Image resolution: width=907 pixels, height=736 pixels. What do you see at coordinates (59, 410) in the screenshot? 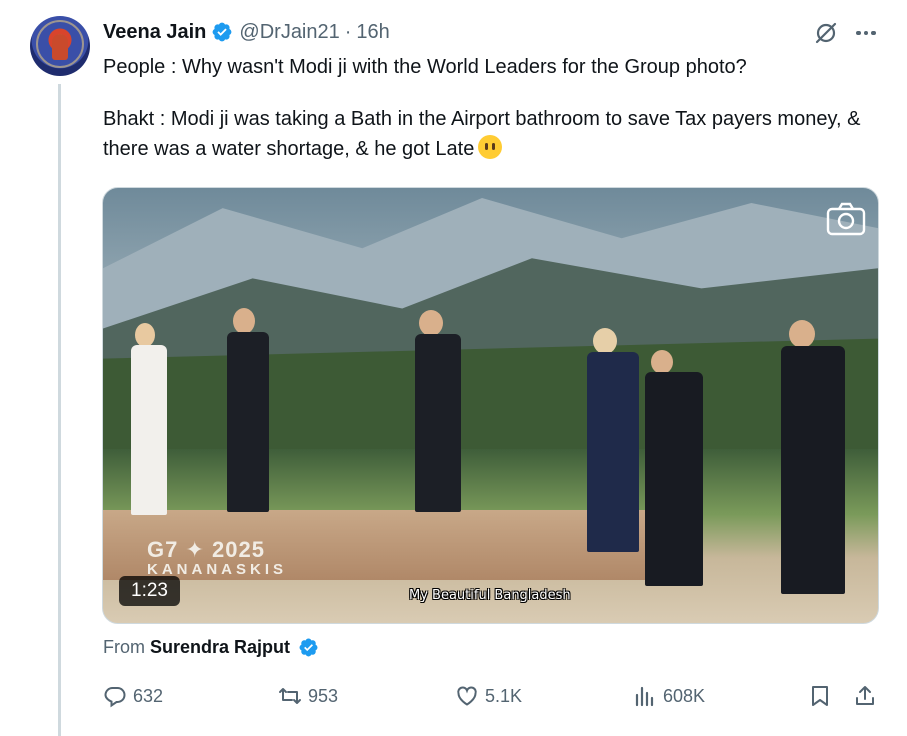
I see `thread-line` at bounding box center [59, 410].